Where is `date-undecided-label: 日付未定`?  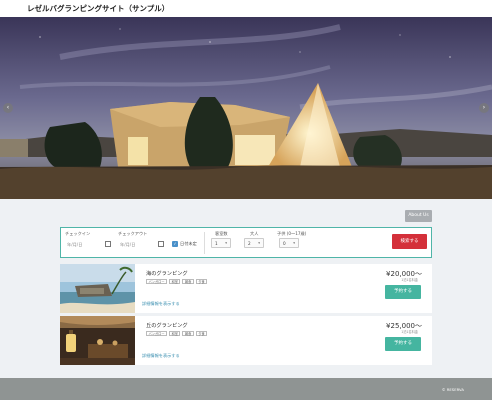
date-undecided-label: 日付未定 is located at coordinates (188, 243).